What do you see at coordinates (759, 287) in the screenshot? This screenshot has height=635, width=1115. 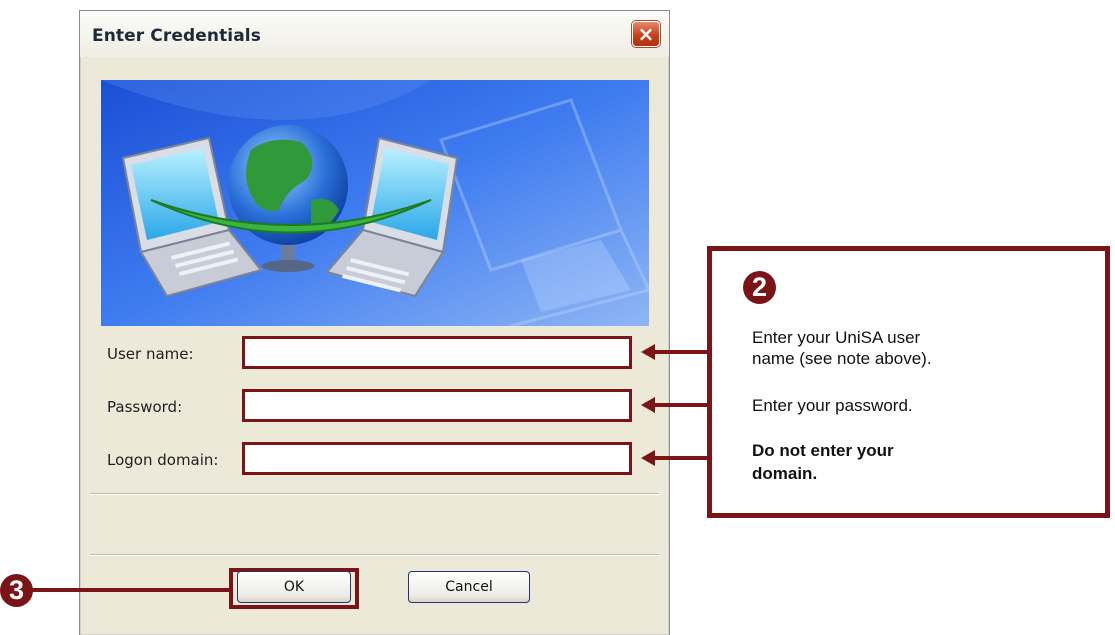 I see `step-2-badge: 2` at bounding box center [759, 287].